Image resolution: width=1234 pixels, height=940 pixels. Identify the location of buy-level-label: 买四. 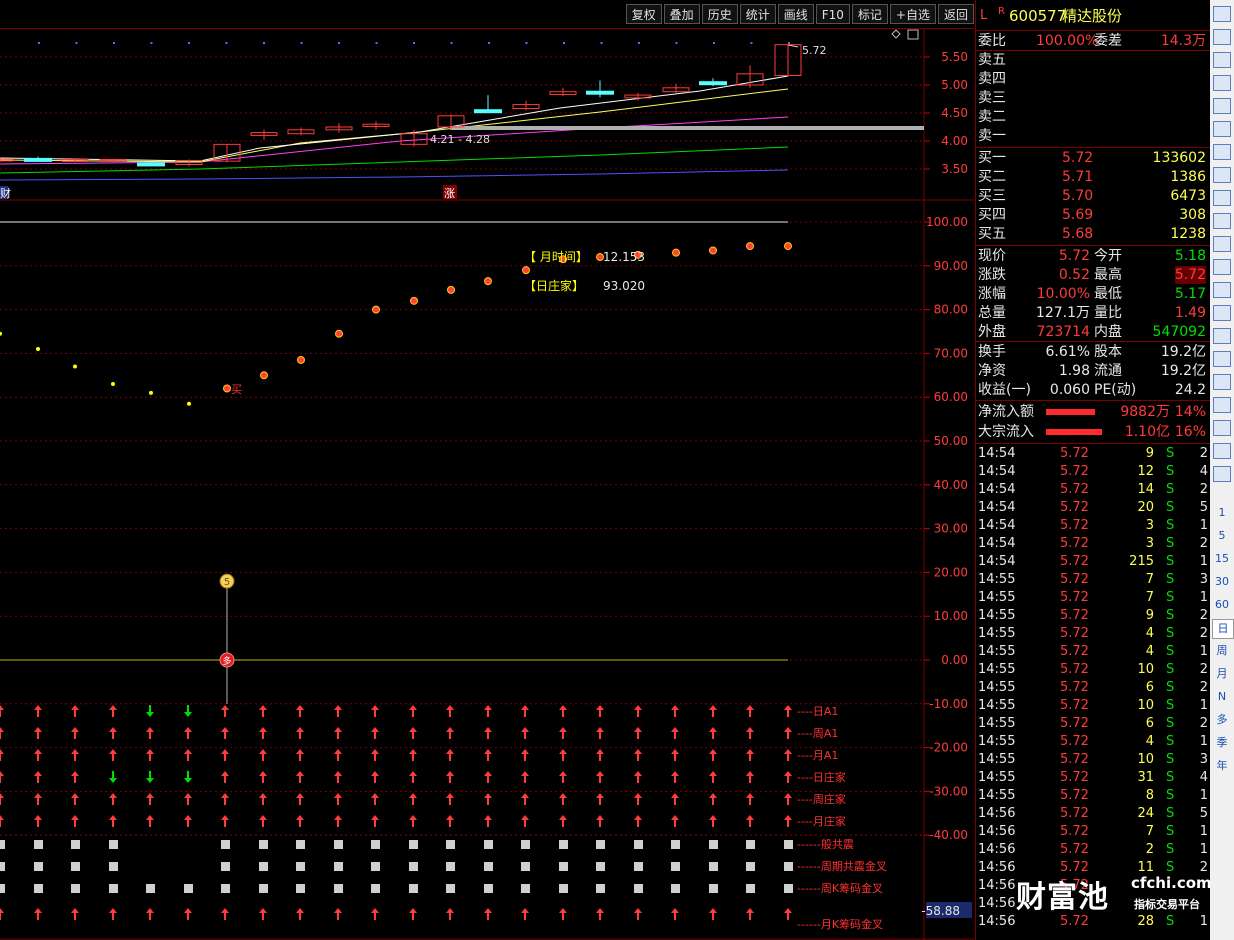
(992, 215).